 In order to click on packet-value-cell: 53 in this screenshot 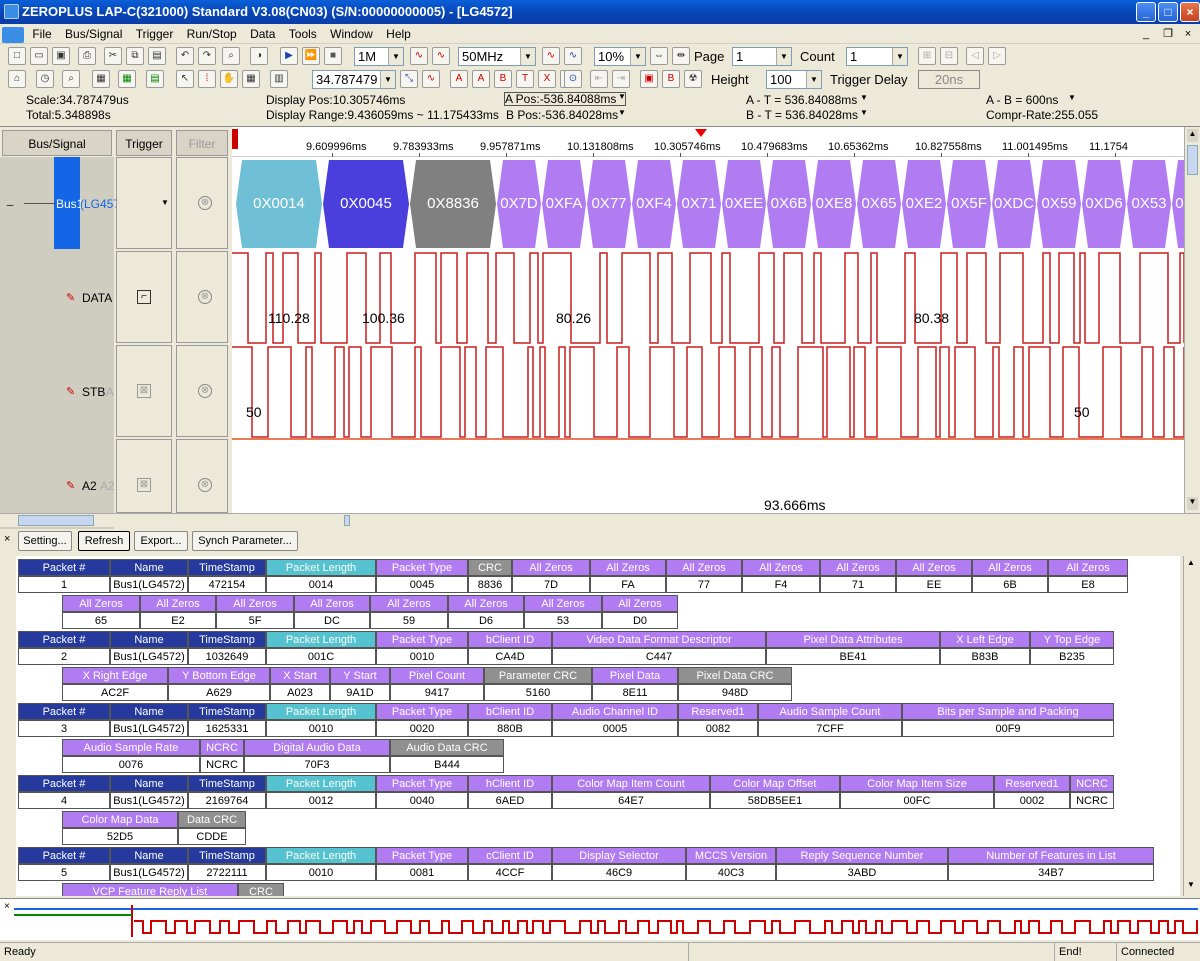, I will do `click(563, 620)`.